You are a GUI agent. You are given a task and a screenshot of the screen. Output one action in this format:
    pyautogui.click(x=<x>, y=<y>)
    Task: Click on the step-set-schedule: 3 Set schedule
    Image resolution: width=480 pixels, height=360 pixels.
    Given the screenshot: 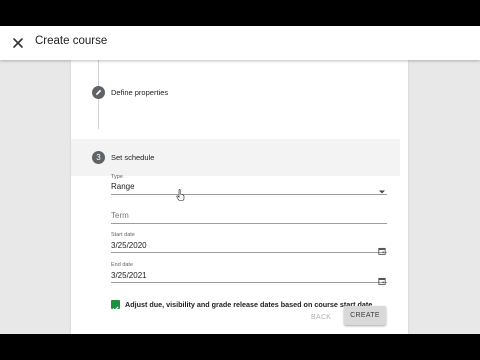 What is the action you would take?
    pyautogui.click(x=235, y=157)
    